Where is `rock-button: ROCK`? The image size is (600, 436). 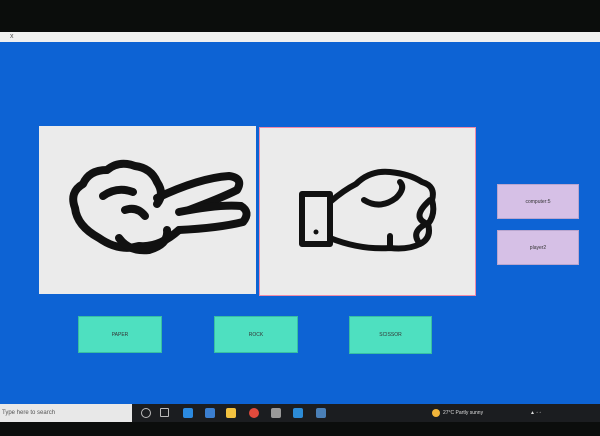
rock-button: ROCK is located at coordinates (256, 334).